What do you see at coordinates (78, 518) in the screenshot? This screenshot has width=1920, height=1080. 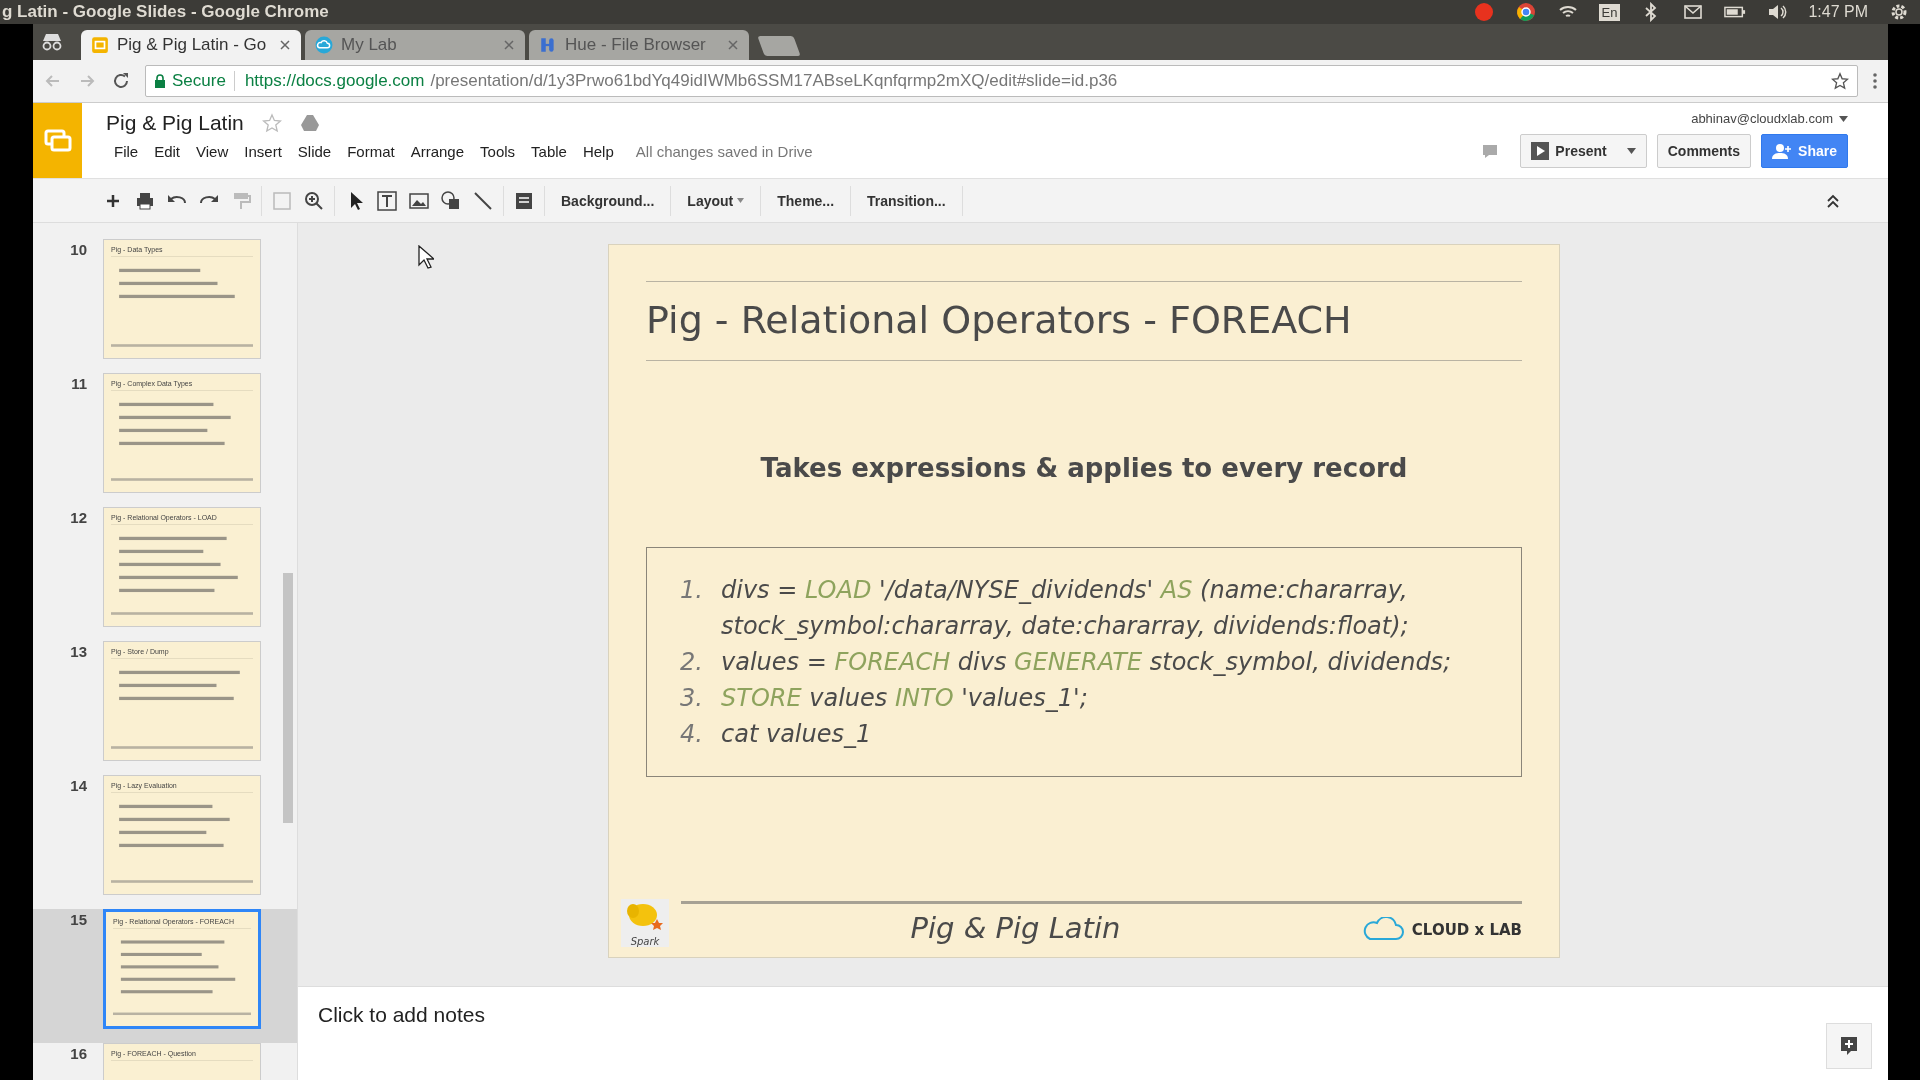 I see `slide-number: 12` at bounding box center [78, 518].